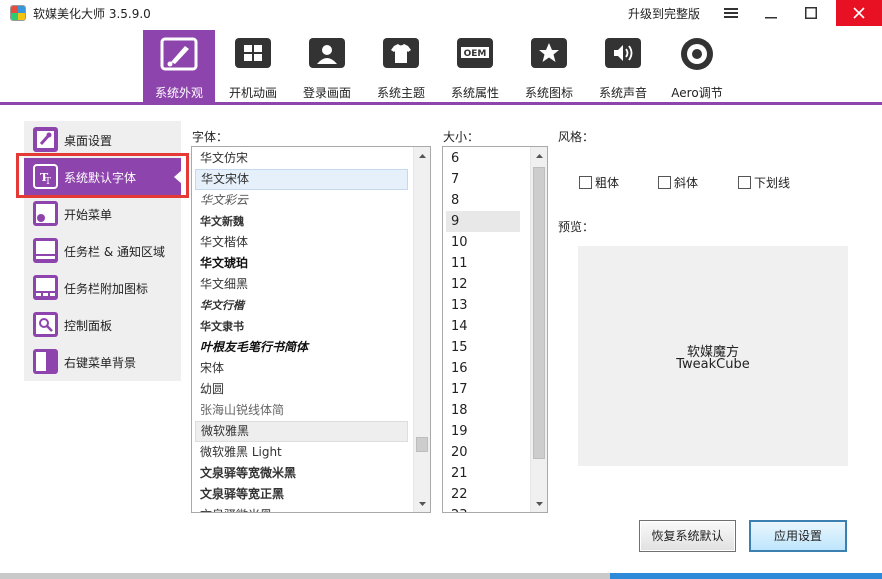 This screenshot has height=579, width=882. What do you see at coordinates (771, 18) in the screenshot?
I see `minimize-icon` at bounding box center [771, 18].